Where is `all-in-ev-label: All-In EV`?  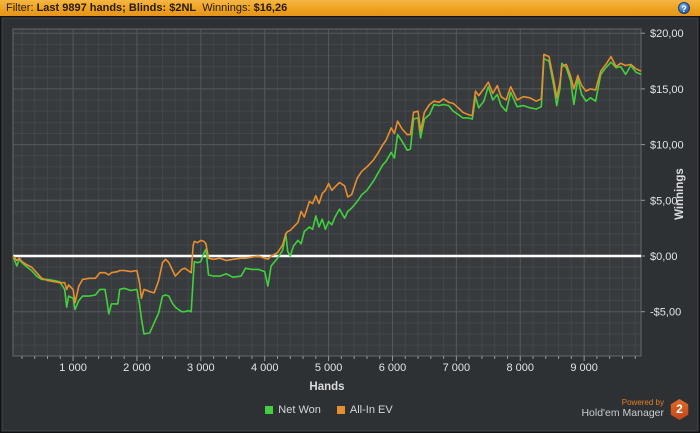 all-in-ev-label: All-In EV is located at coordinates (371, 410).